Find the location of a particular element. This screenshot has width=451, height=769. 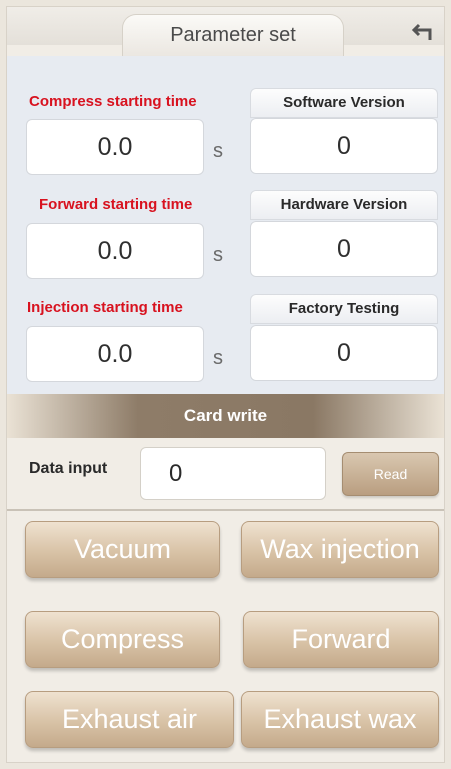

read-button: Read is located at coordinates (390, 474).